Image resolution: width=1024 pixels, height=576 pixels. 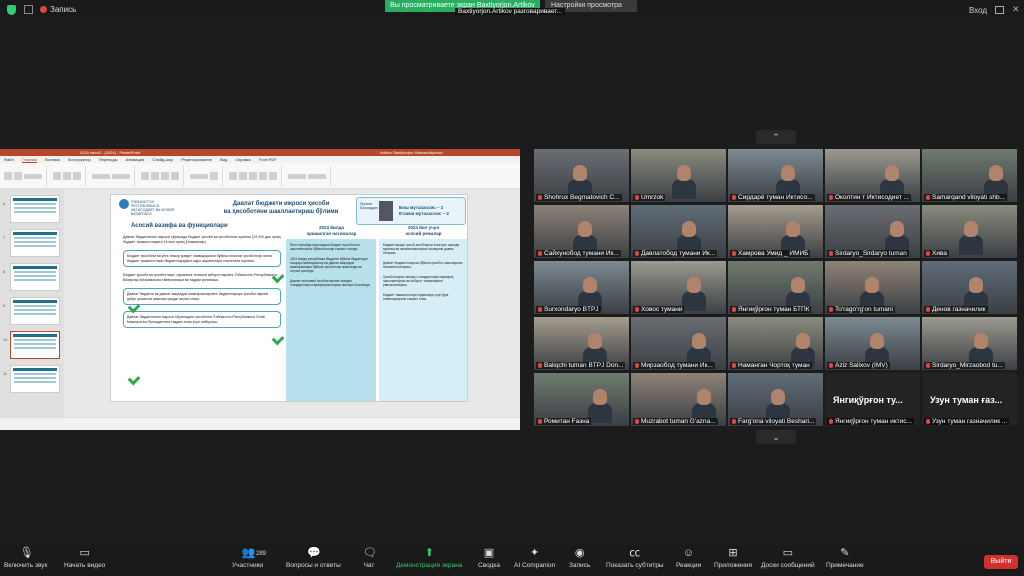 I want to click on participant-name: Наманган Чортоқ туман, so click(x=771, y=365).